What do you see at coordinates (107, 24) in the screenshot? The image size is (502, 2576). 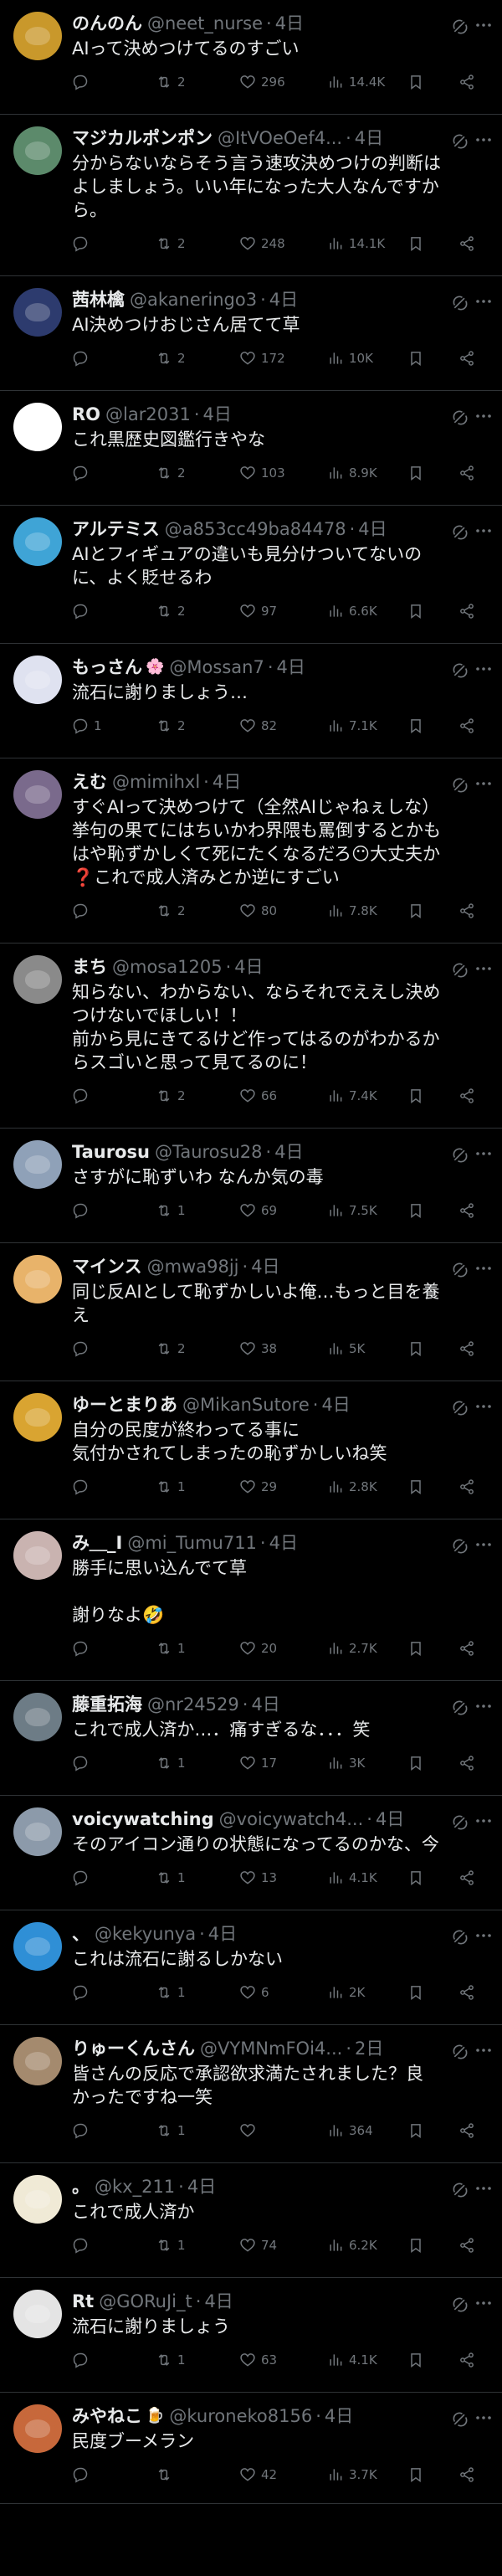 I see `display-name: のんのん` at bounding box center [107, 24].